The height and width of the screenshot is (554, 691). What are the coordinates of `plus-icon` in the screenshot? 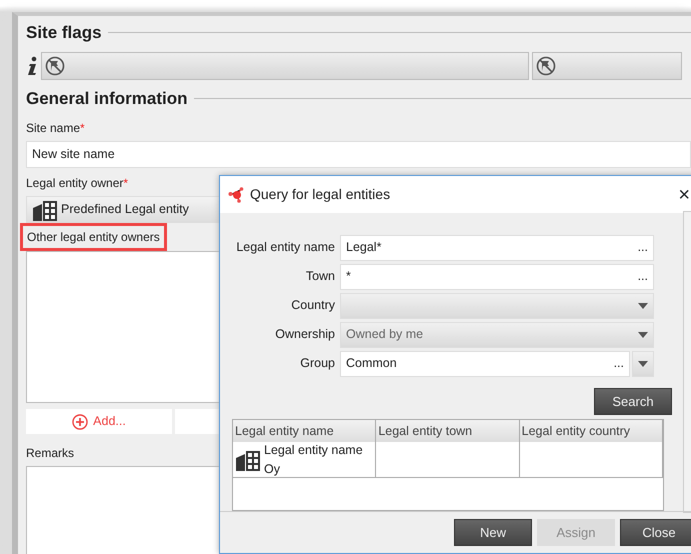 It's located at (80, 422).